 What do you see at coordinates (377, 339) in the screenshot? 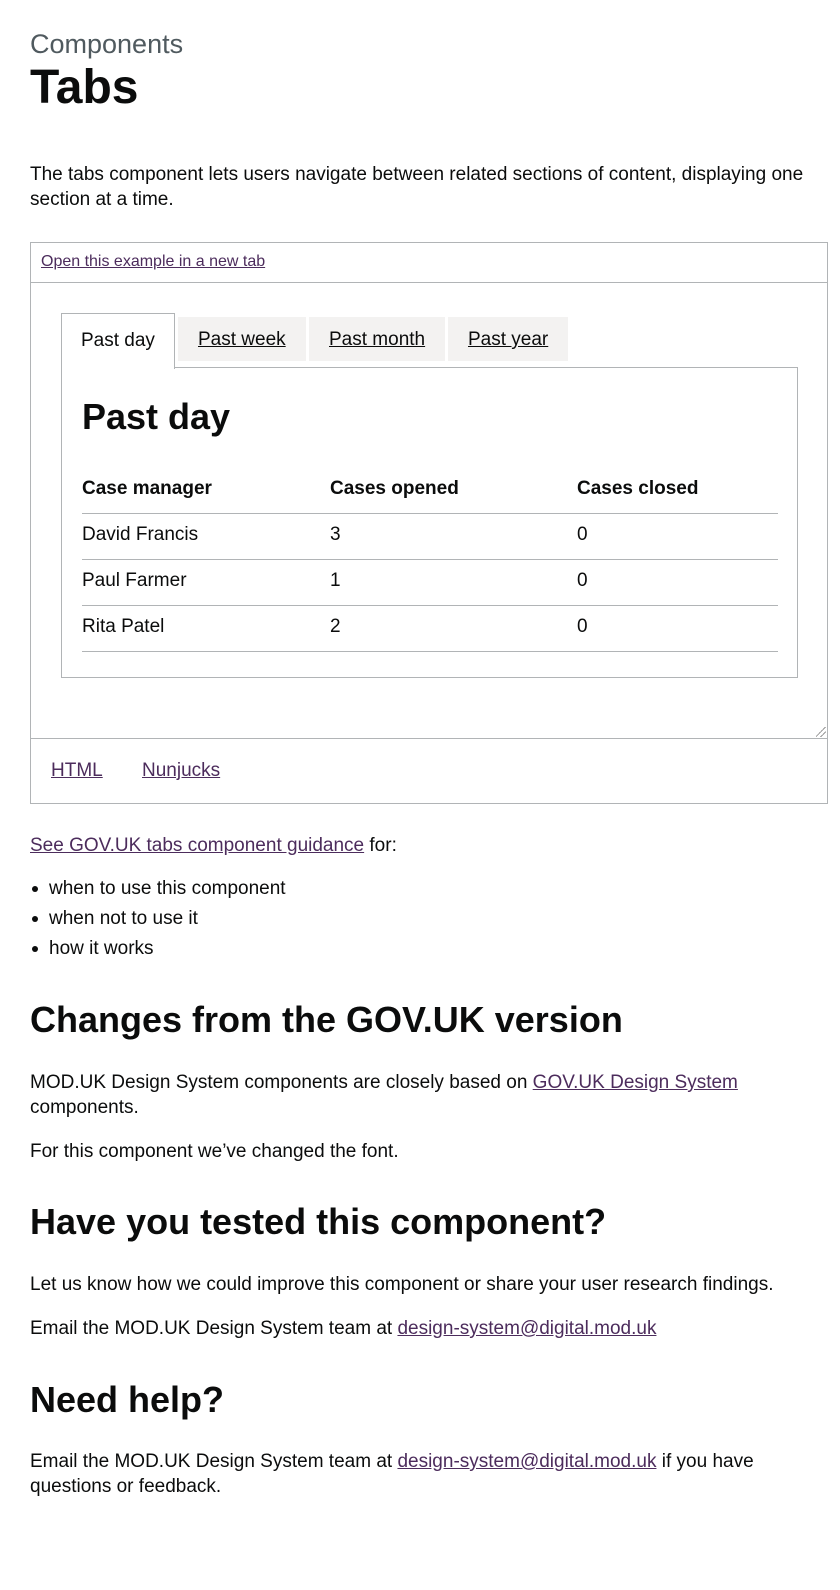
I see `tab-past-month: Past month` at bounding box center [377, 339].